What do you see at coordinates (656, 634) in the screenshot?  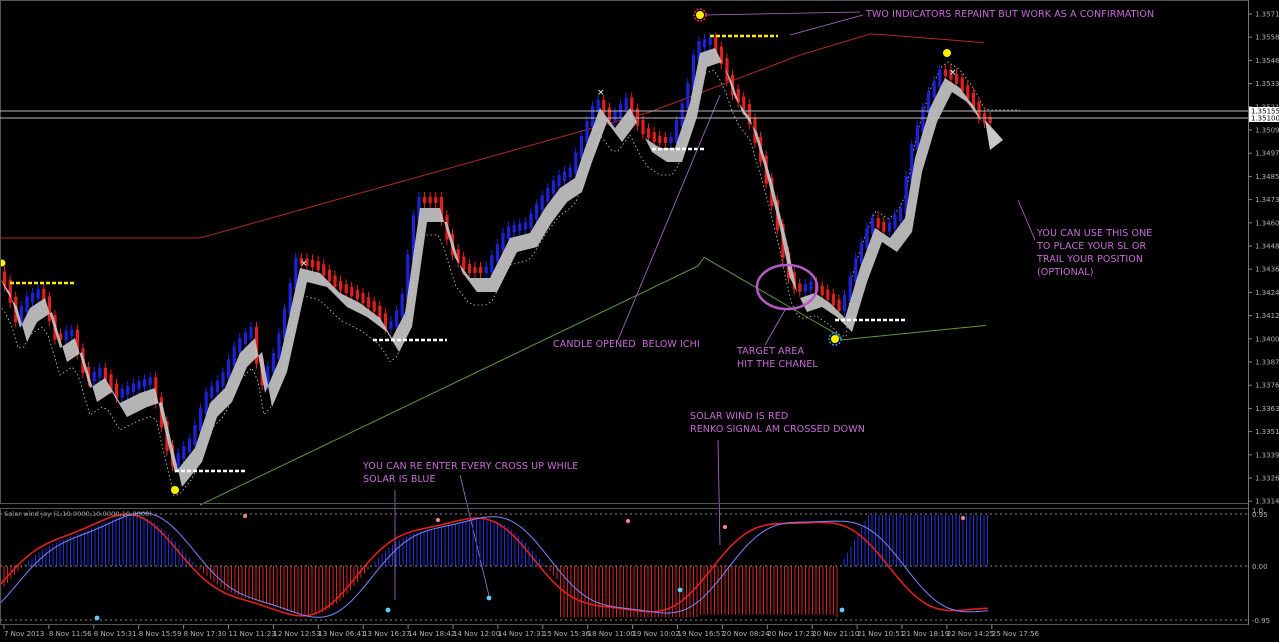 I see `time-tick-label: 19 Nov 10:02` at bounding box center [656, 634].